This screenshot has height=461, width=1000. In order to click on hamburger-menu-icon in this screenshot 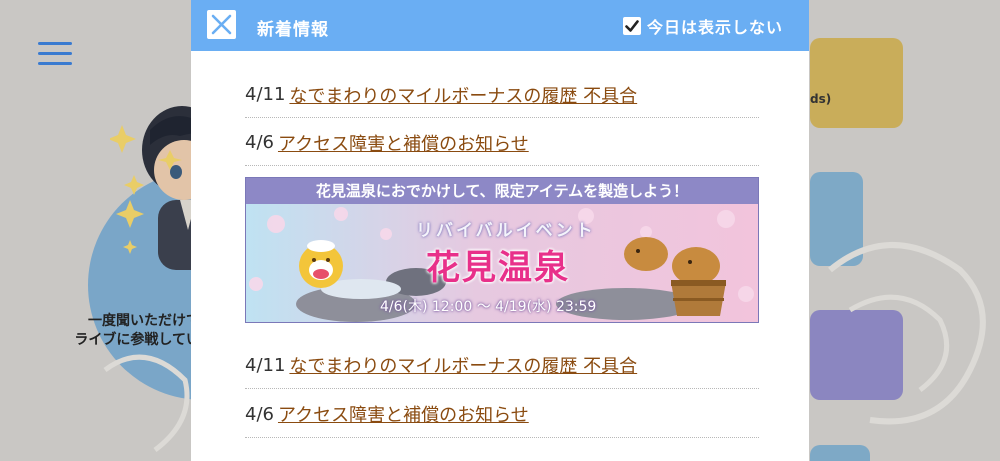, I will do `click(55, 54)`.